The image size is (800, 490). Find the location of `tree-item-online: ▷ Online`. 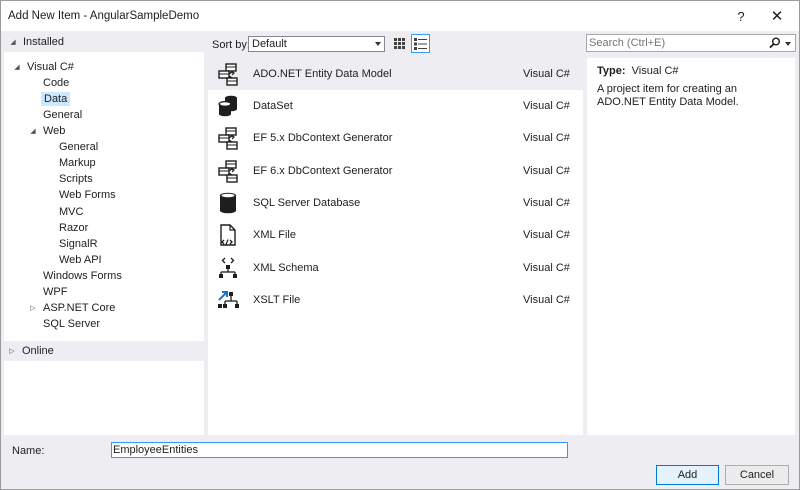

tree-item-online: ▷ Online is located at coordinates (104, 351).